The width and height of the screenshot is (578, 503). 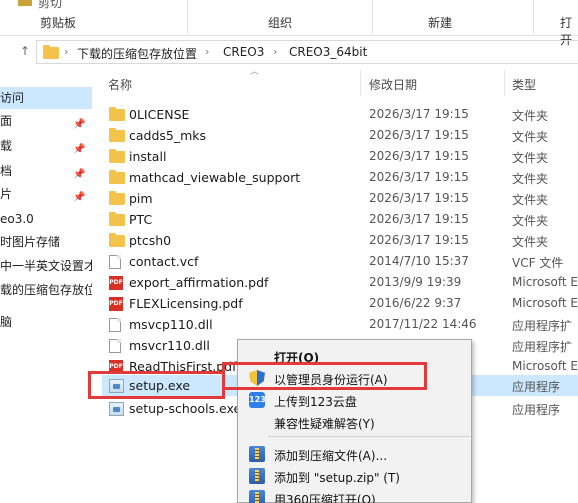 What do you see at coordinates (325, 498) in the screenshot?
I see `menu-item-label: 用360压缩打开(O)` at bounding box center [325, 498].